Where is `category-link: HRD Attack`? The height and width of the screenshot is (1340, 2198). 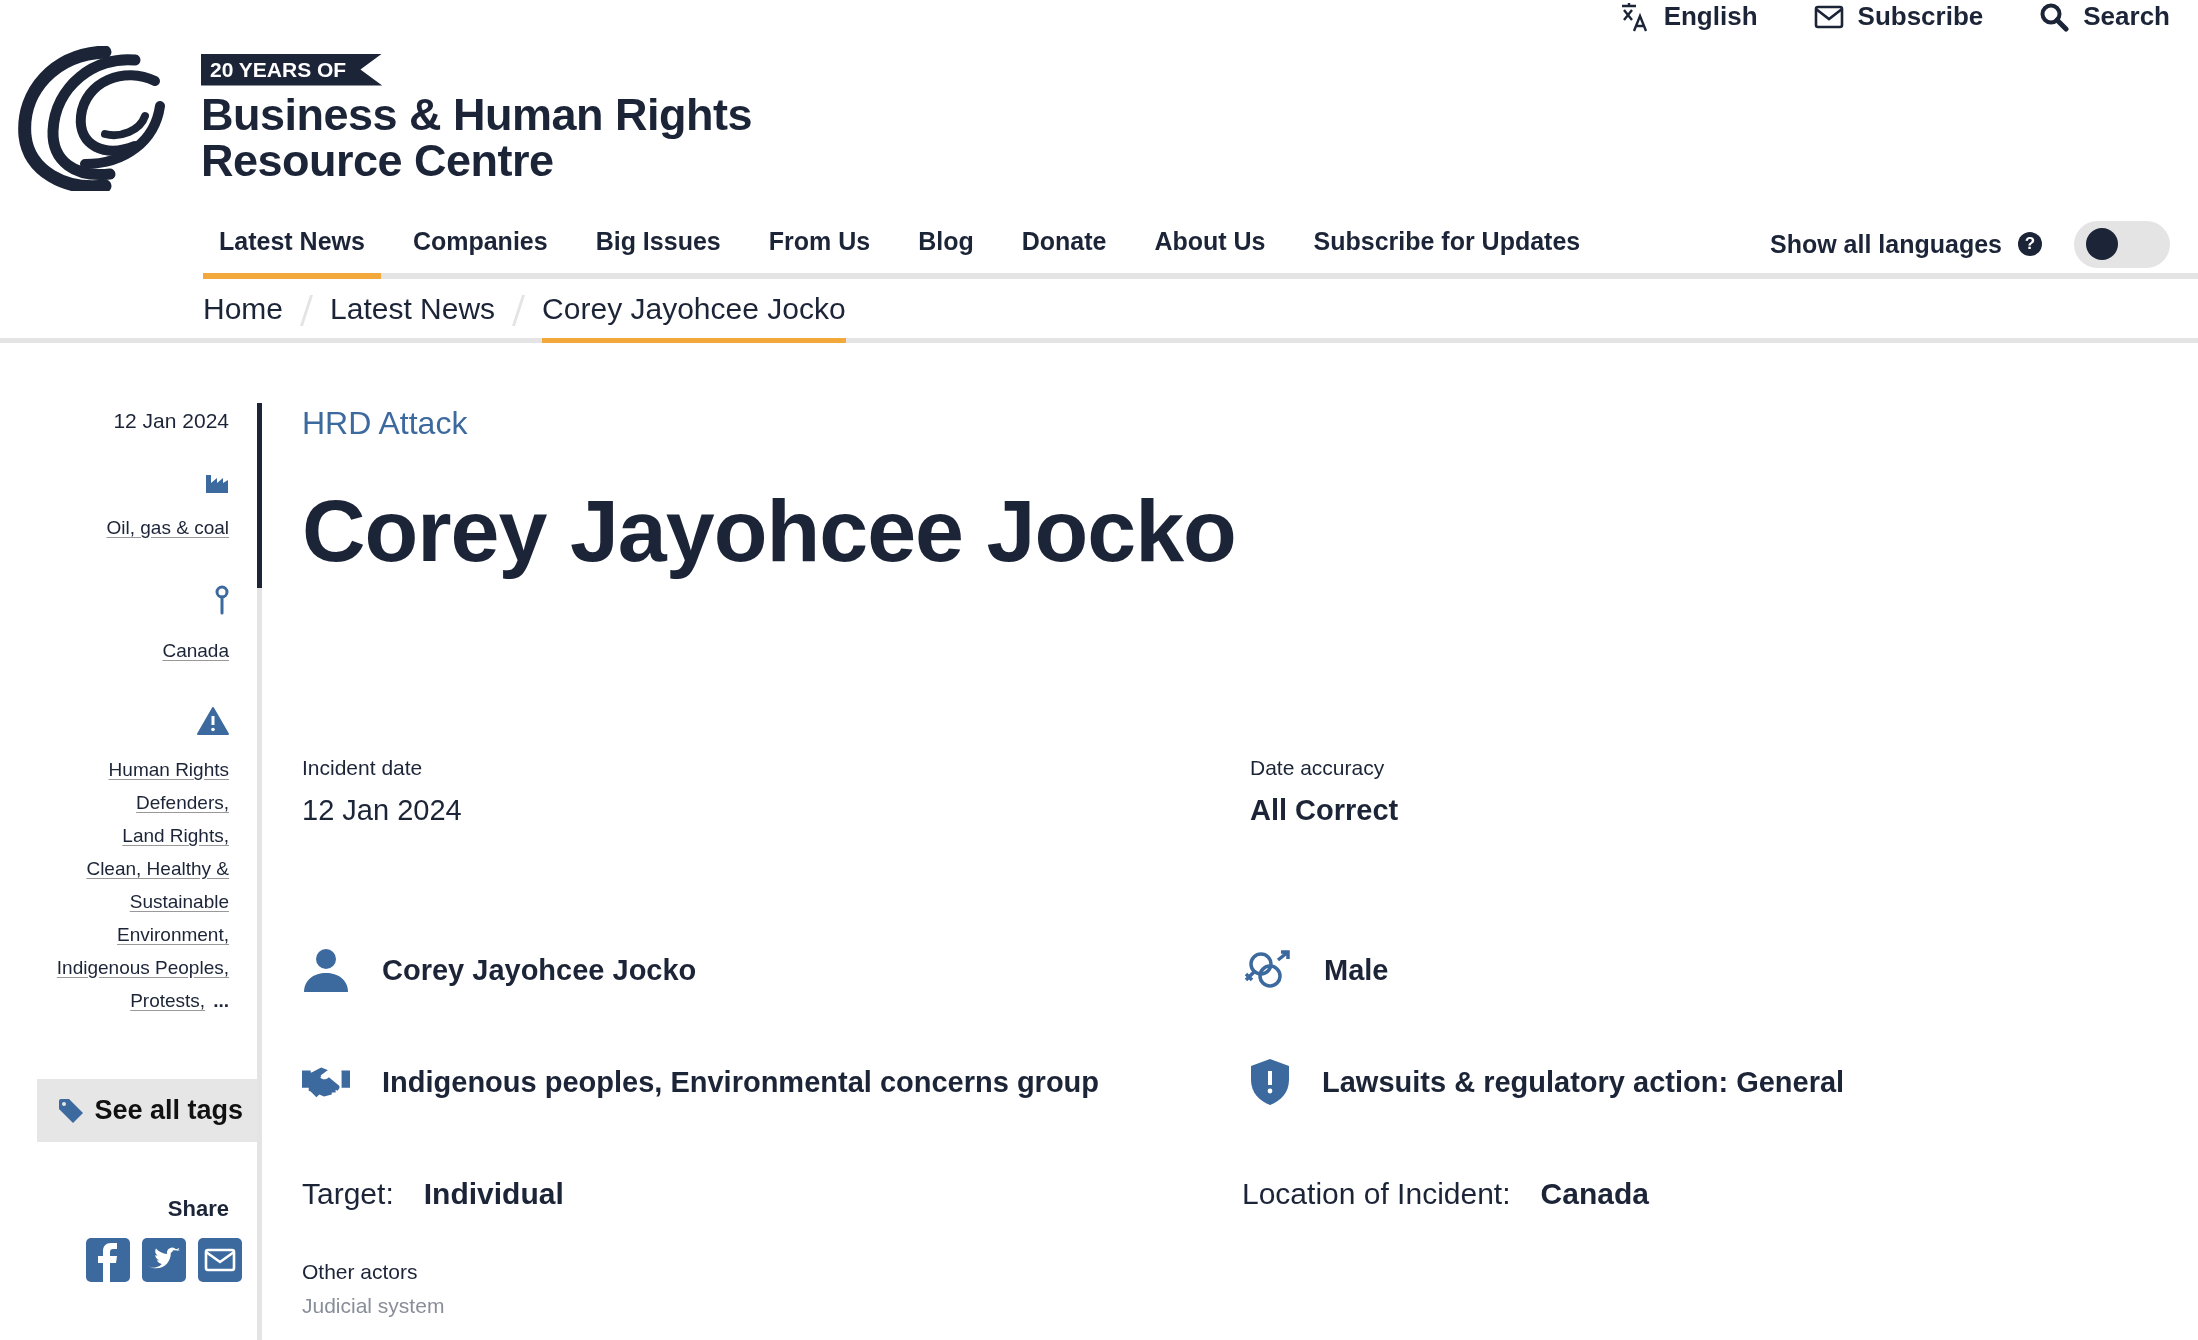 category-link: HRD Attack is located at coordinates (1250, 423).